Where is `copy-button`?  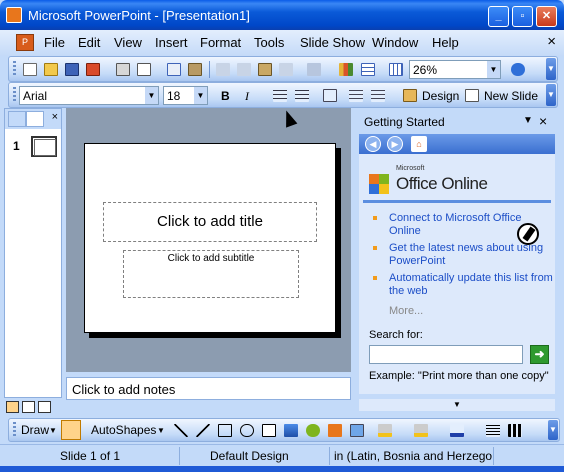 copy-button is located at coordinates (244, 69).